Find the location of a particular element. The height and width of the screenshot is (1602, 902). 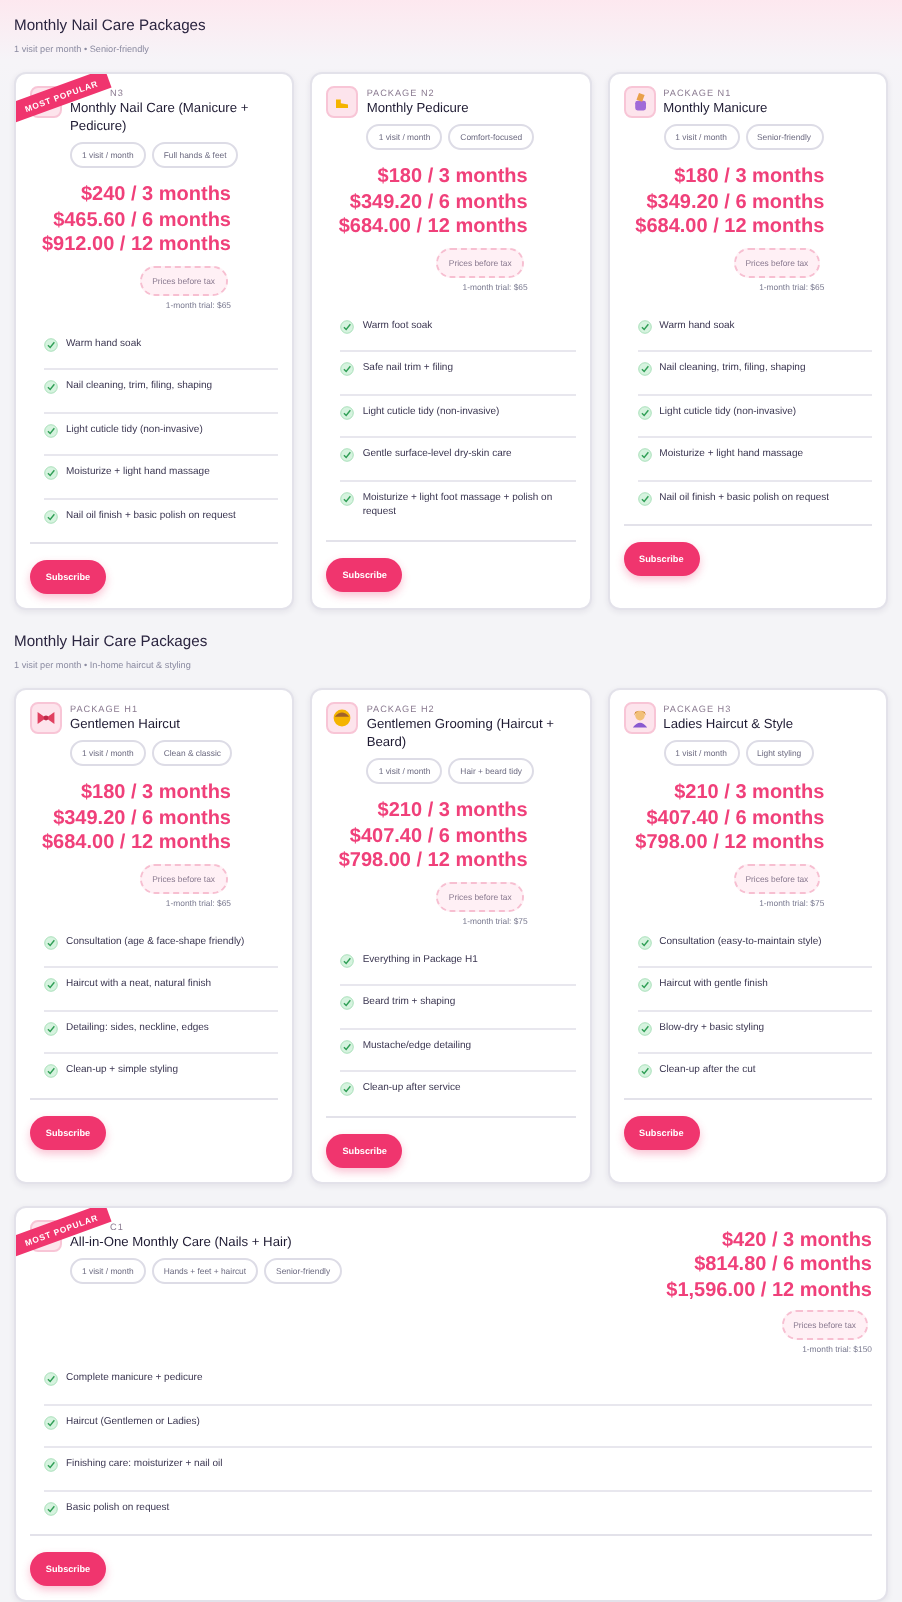

price-text: $814.80 / 6 months is located at coordinates (783, 1266).